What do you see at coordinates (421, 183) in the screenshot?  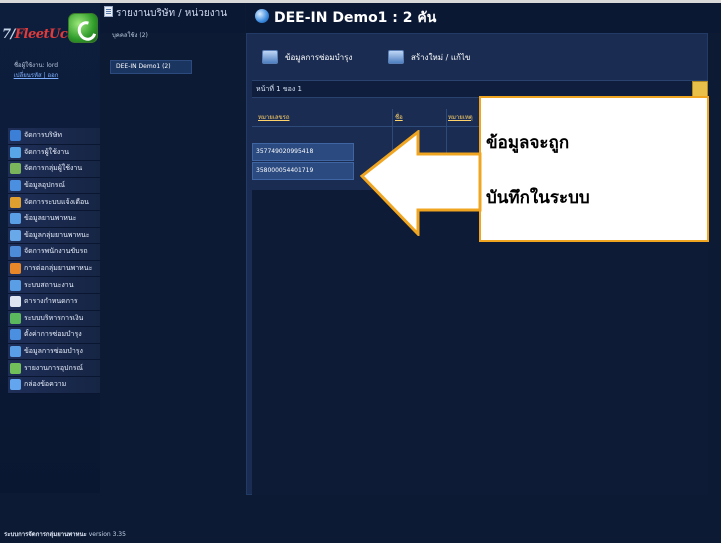 I see `left-arrow-icon` at bounding box center [421, 183].